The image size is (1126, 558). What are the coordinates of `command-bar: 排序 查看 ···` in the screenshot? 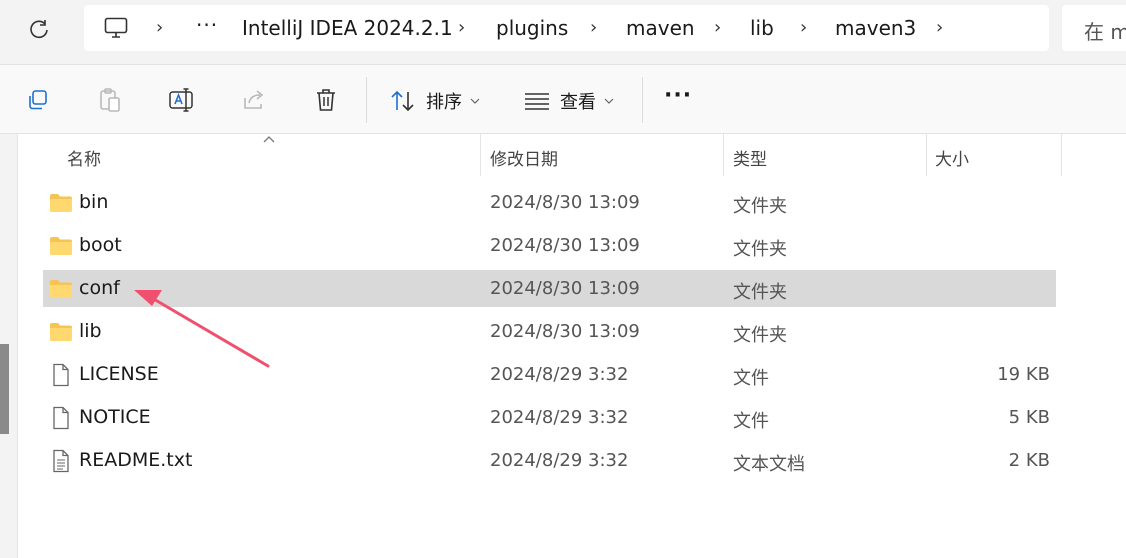 It's located at (563, 99).